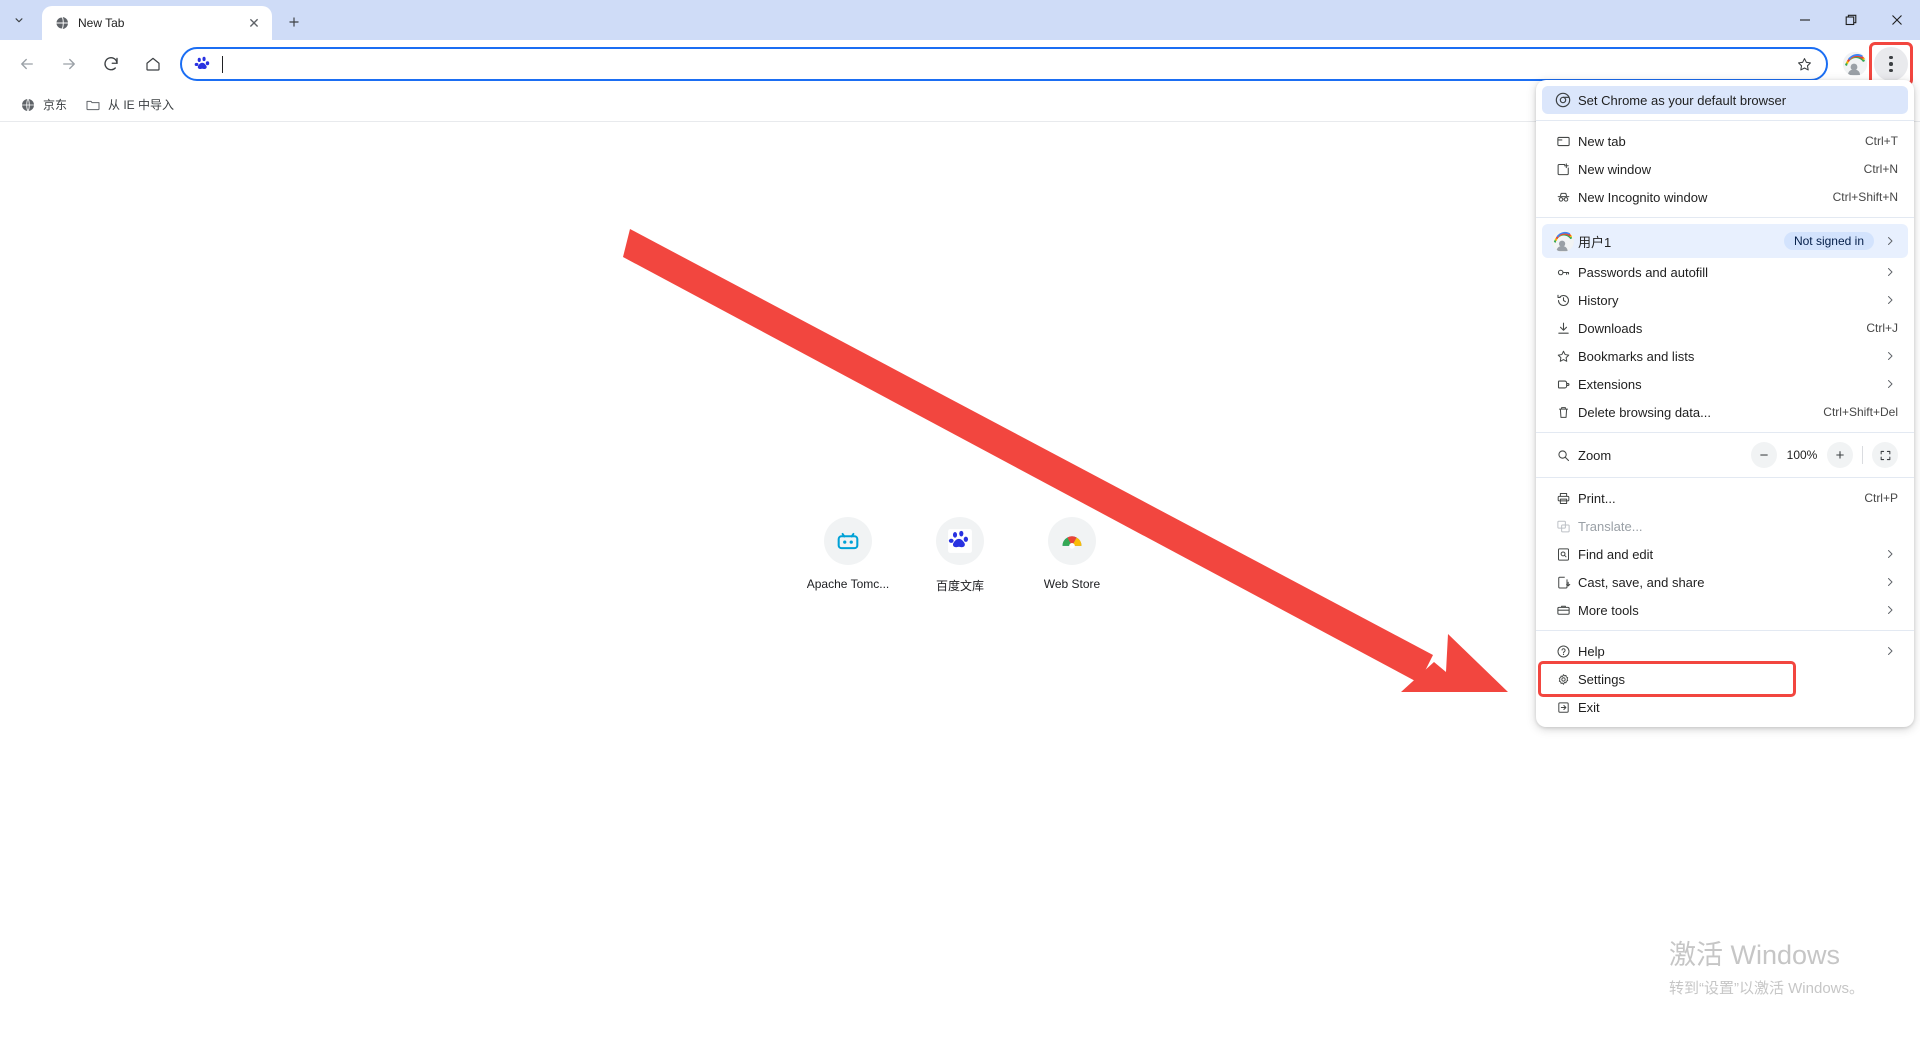 This screenshot has width=1920, height=1040. I want to click on shortcut-tile, so click(1072, 541).